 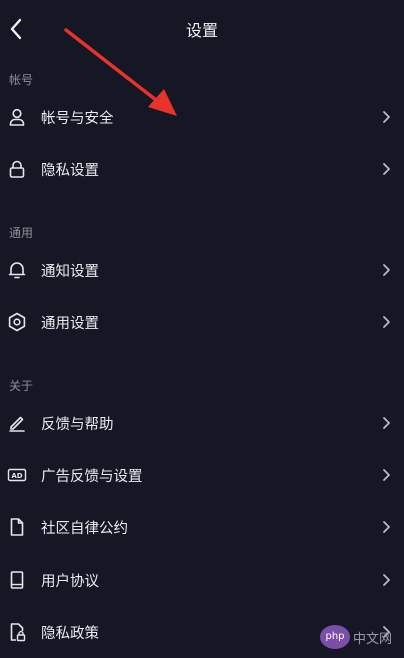 What do you see at coordinates (202, 322) in the screenshot?
I see `row-general-settings: 通用设置` at bounding box center [202, 322].